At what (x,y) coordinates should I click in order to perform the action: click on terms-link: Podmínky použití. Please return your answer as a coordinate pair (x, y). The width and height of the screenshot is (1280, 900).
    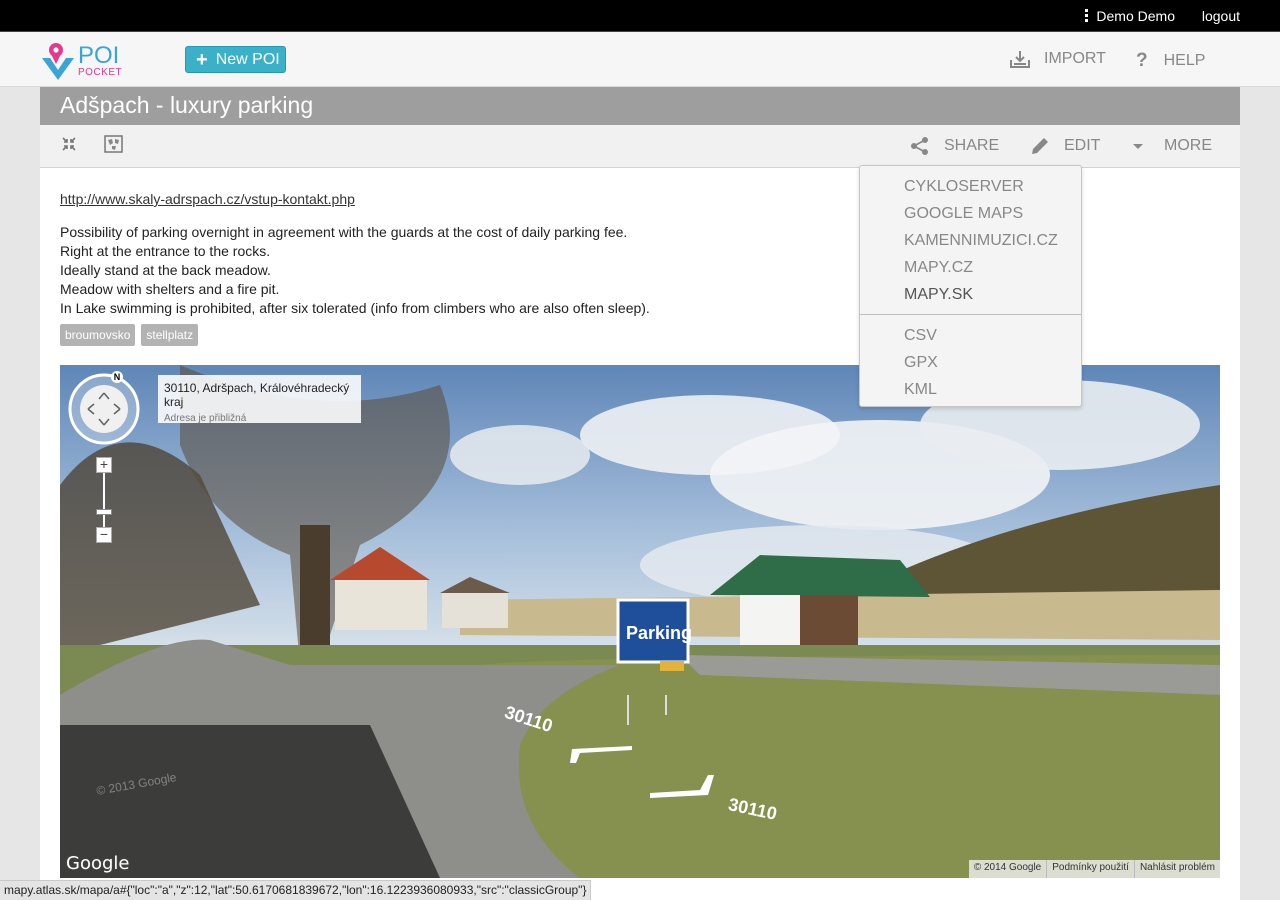
    Looking at the image, I should click on (1090, 869).